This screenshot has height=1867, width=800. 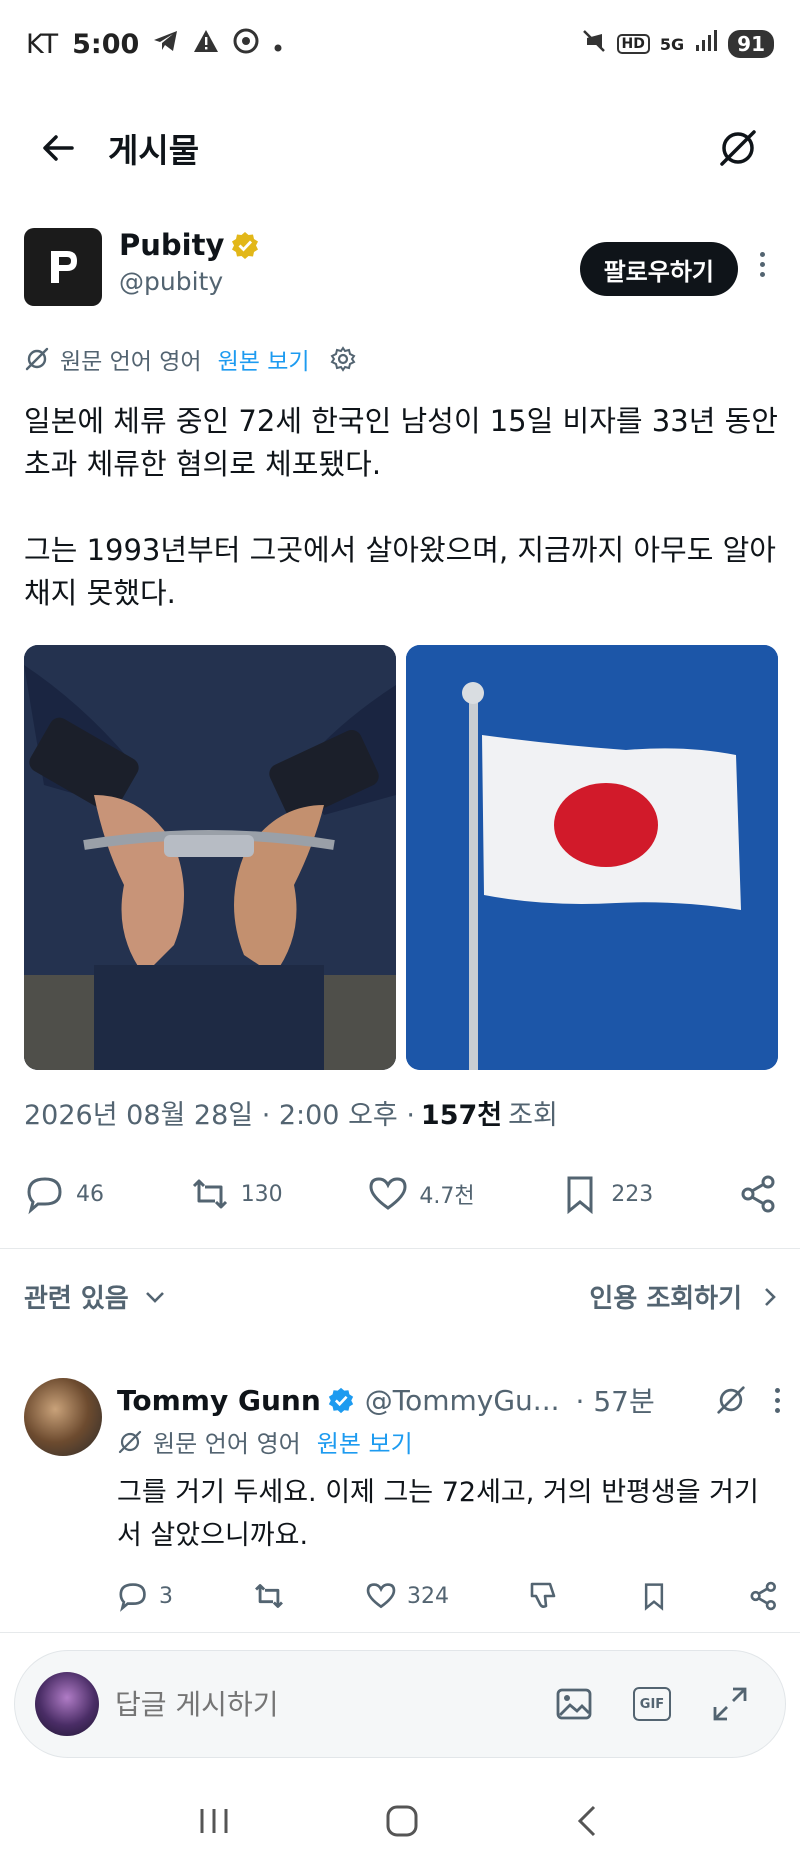 I want to click on user-avatar, so click(x=67, y=1704).